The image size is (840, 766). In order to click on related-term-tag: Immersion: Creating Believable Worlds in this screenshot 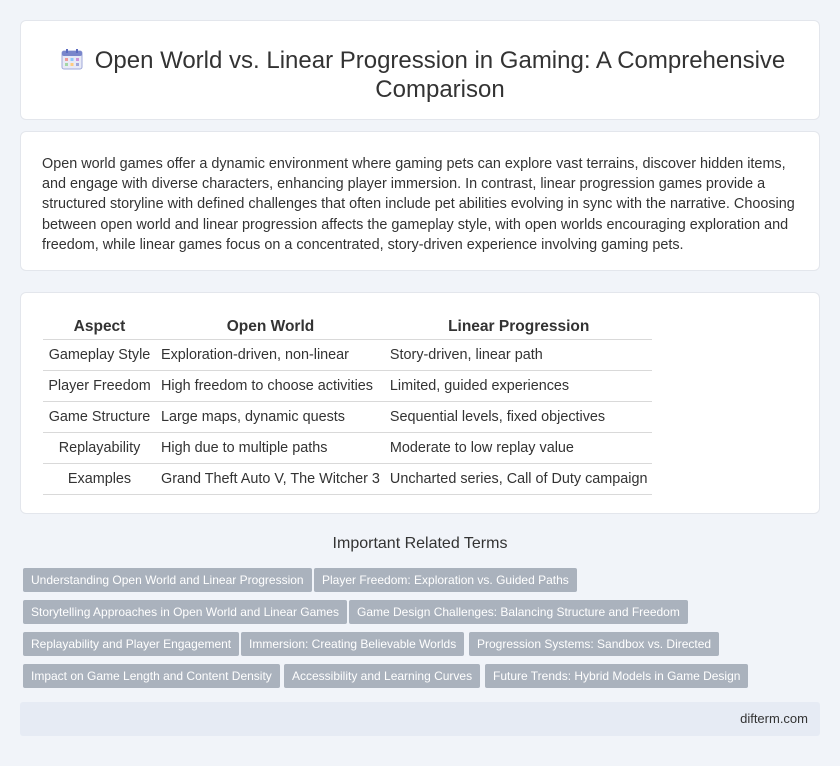, I will do `click(353, 644)`.